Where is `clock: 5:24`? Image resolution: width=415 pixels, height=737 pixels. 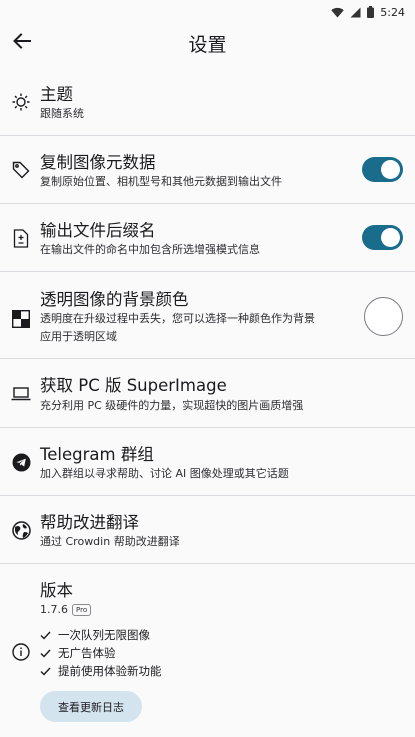
clock: 5:24 is located at coordinates (392, 12).